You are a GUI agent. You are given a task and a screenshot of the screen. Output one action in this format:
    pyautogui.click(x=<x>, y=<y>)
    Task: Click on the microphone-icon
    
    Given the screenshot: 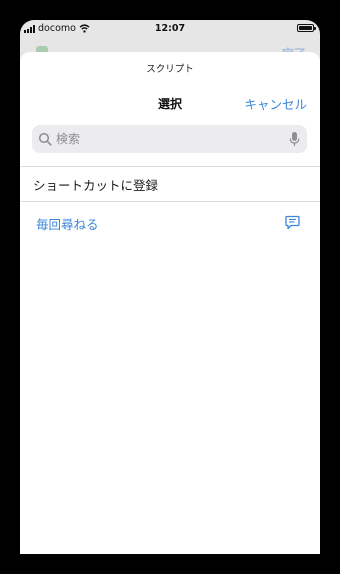 What is the action you would take?
    pyautogui.click(x=294, y=139)
    